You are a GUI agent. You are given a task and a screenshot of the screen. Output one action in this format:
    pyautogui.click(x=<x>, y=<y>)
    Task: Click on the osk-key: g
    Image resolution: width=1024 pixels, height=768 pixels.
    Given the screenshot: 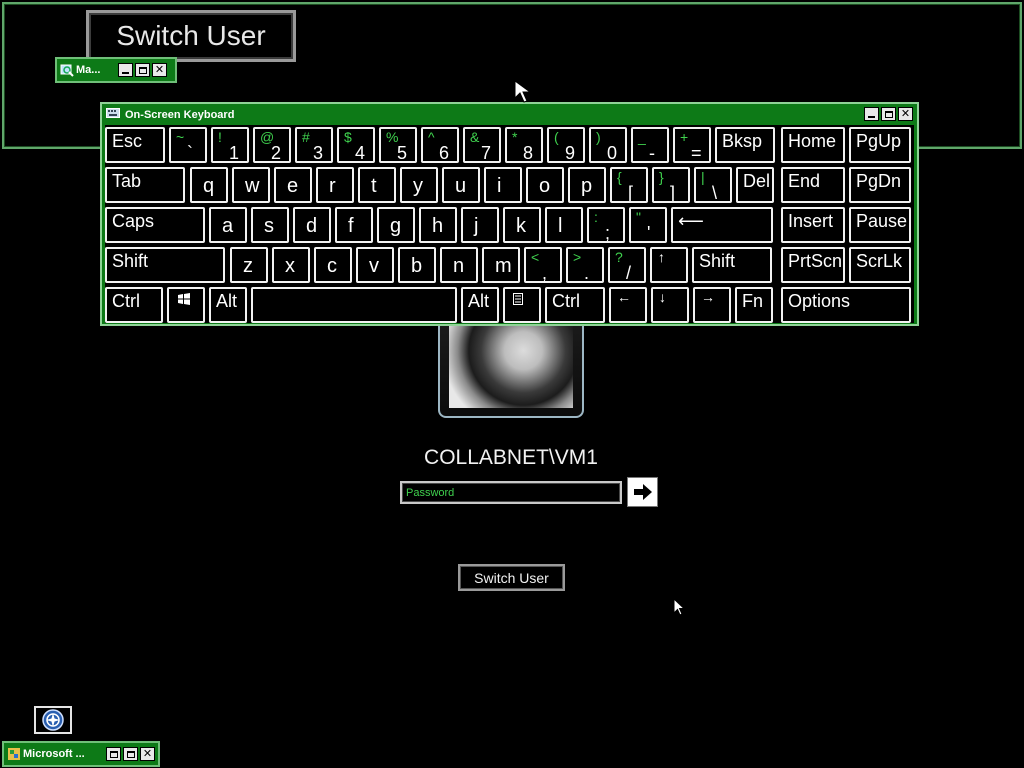 What is the action you would take?
    pyautogui.click(x=396, y=225)
    